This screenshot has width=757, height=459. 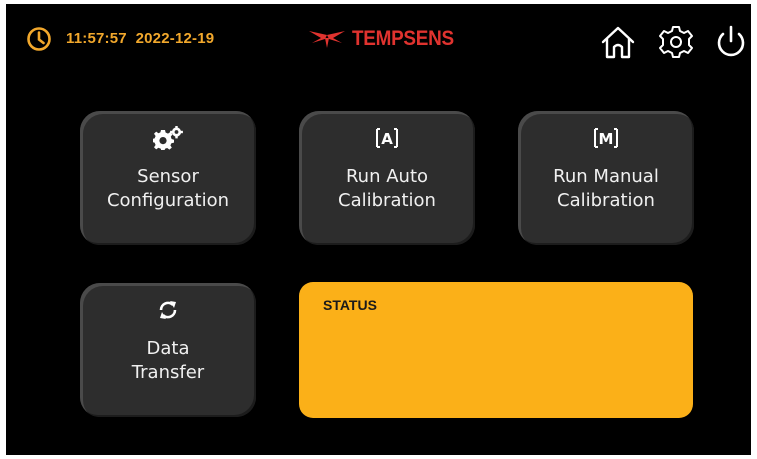 I want to click on svg-text: M, so click(x=606, y=139).